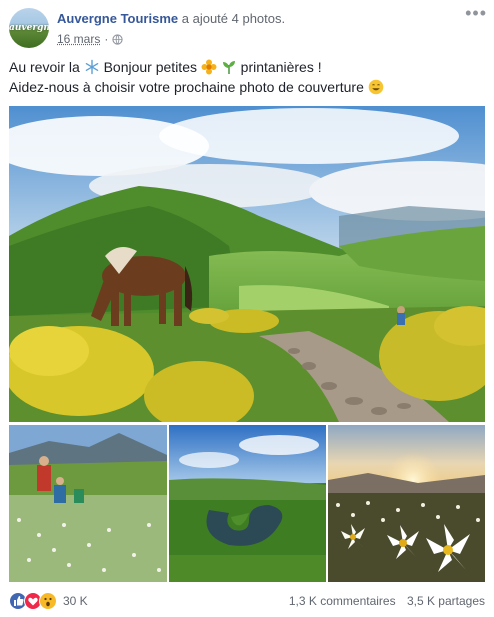 The image size is (494, 617). What do you see at coordinates (88, 503) in the screenshot?
I see `hikers-flower-meadow-photo` at bounding box center [88, 503].